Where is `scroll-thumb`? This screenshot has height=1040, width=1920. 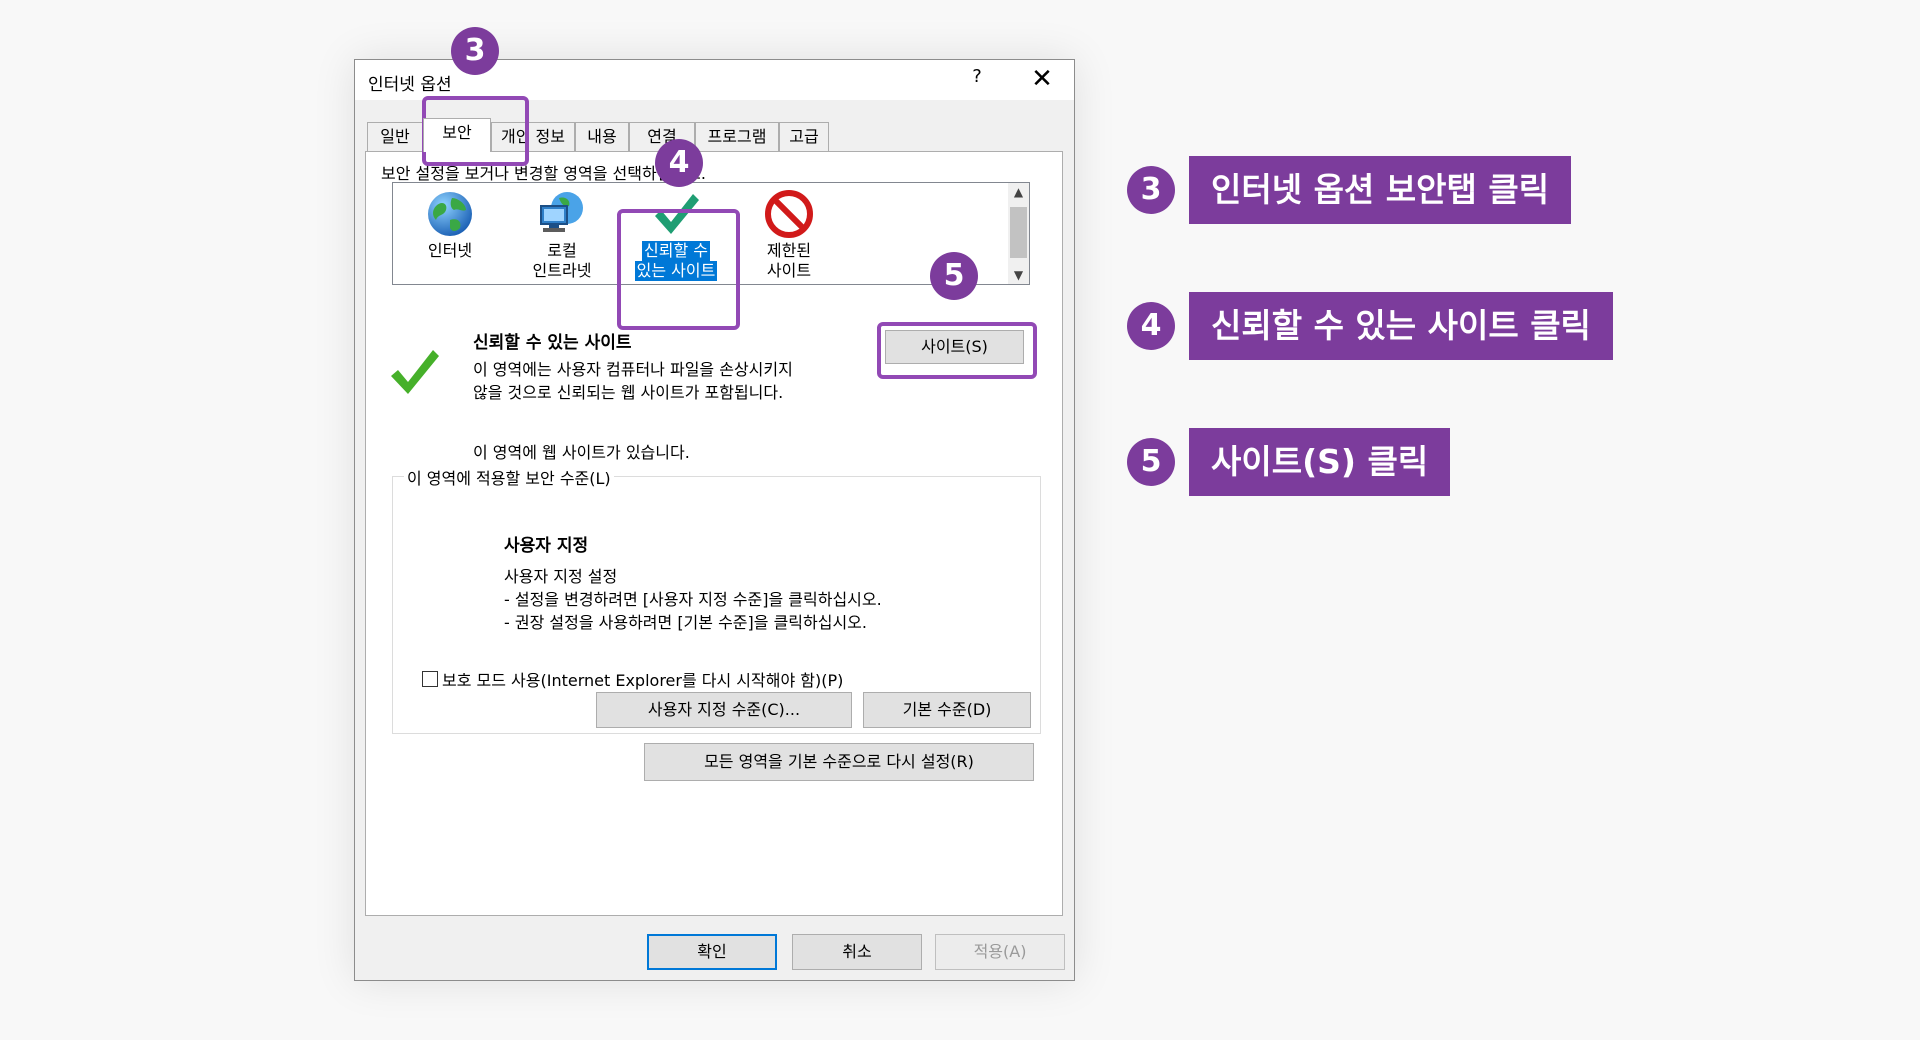 scroll-thumb is located at coordinates (1018, 232).